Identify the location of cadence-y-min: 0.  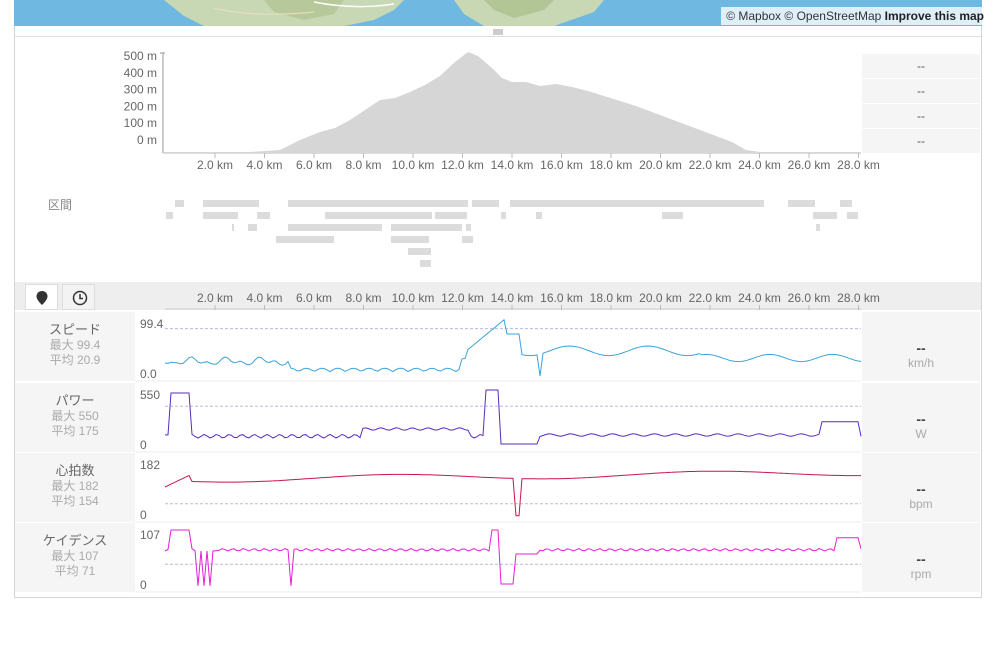
(143, 585).